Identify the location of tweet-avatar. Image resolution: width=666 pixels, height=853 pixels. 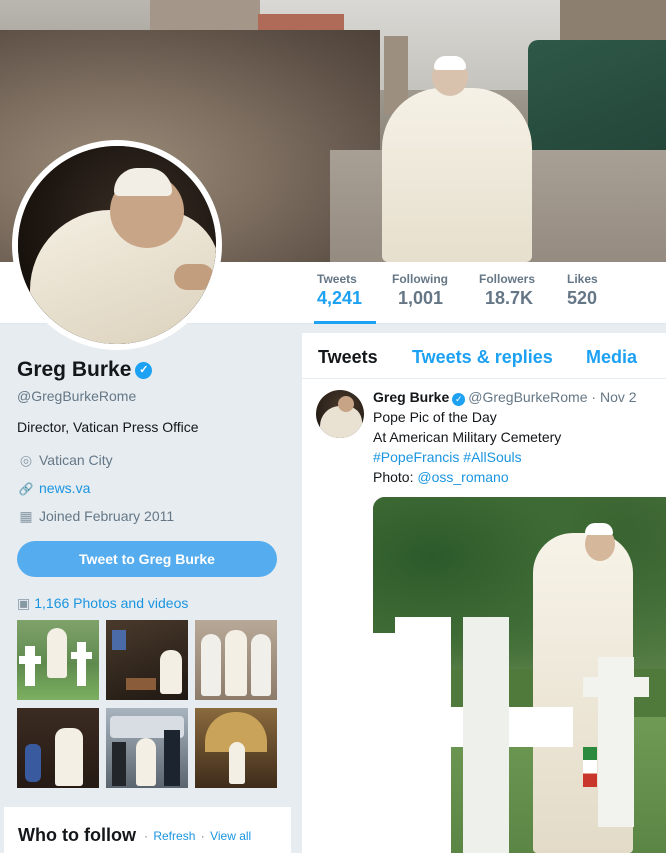
(340, 414).